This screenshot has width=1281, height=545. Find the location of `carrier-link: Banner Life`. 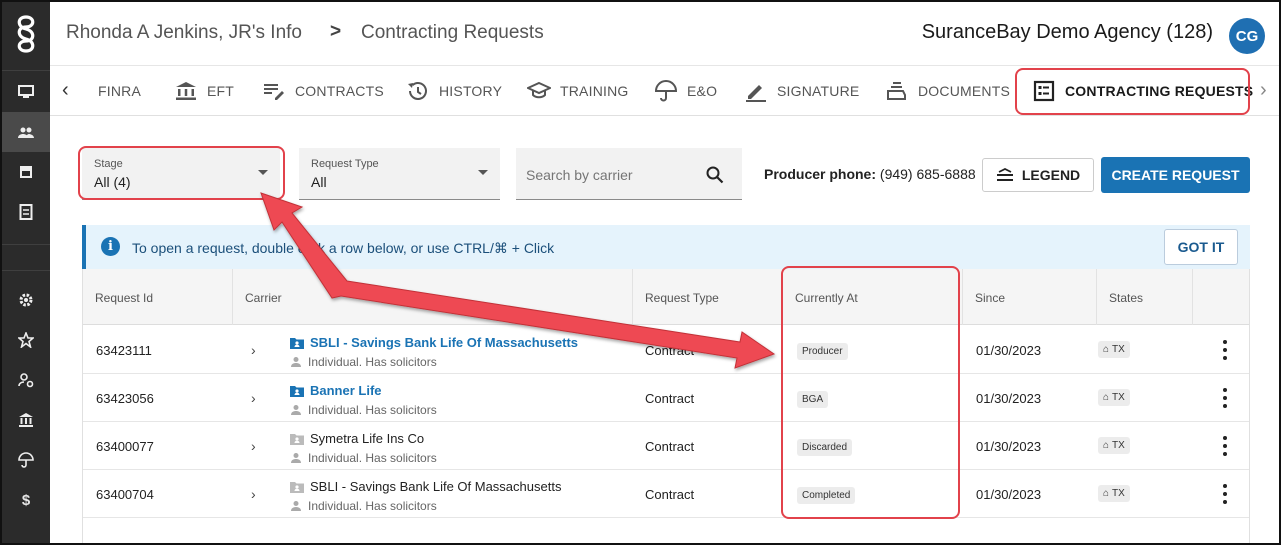

carrier-link: Banner Life is located at coordinates (336, 390).